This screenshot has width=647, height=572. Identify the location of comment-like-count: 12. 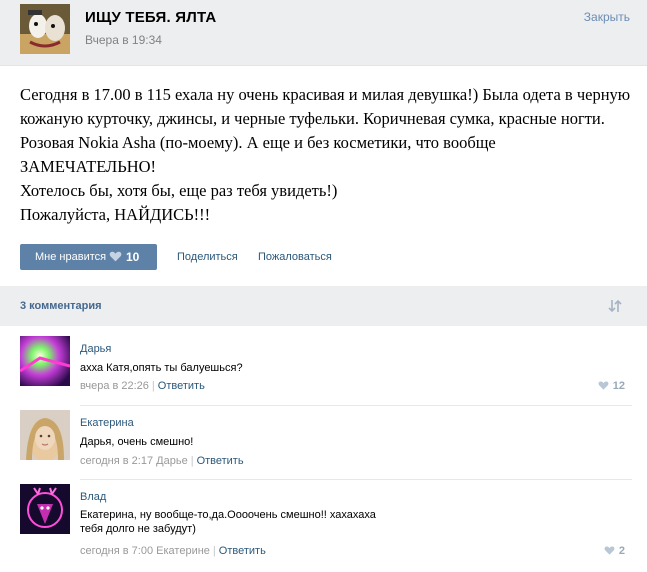
(618, 386).